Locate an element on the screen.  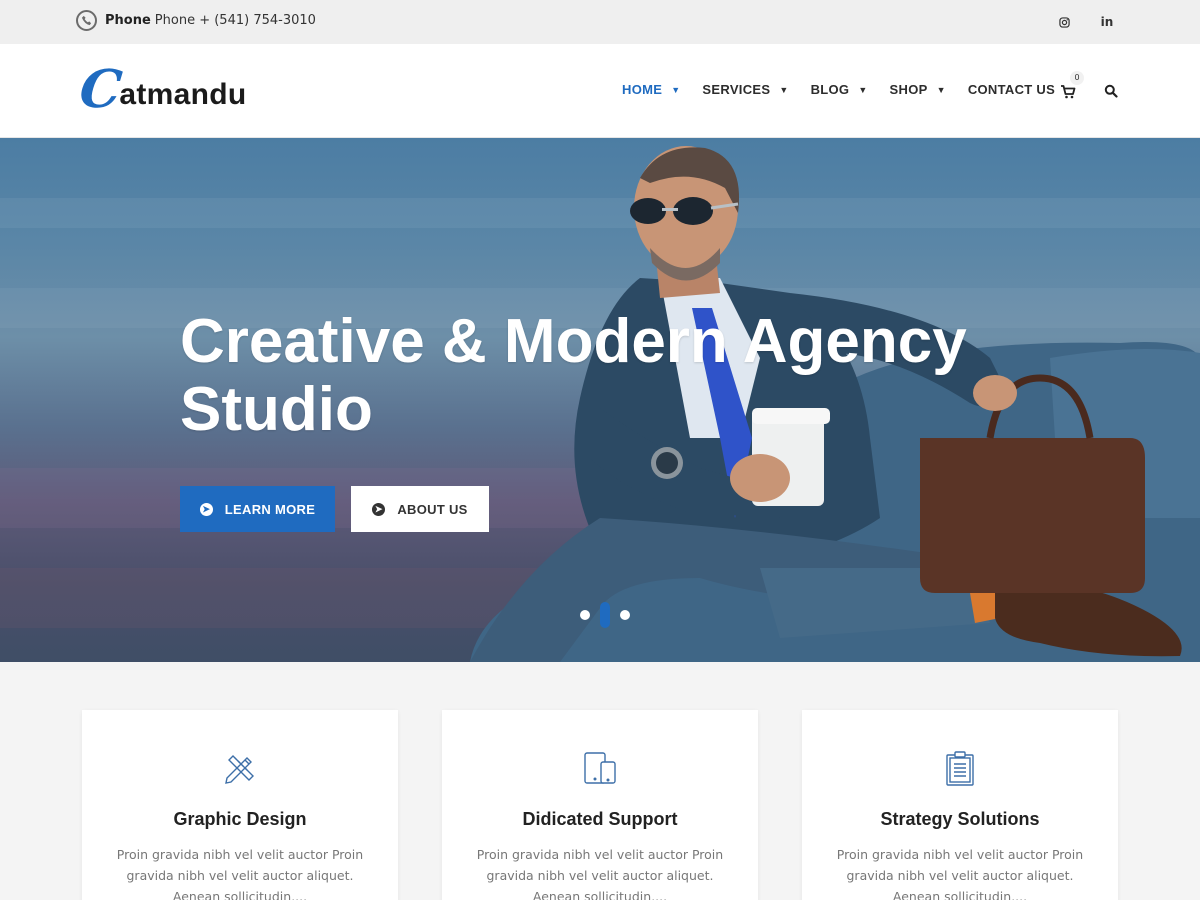
nav-blog: BLOG ▼ is located at coordinates (839, 89).